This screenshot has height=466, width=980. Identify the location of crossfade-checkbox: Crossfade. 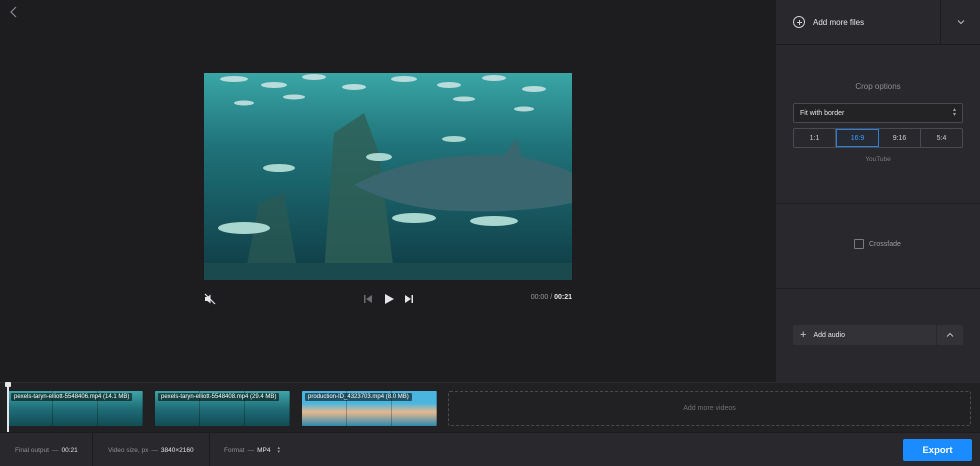
(877, 244).